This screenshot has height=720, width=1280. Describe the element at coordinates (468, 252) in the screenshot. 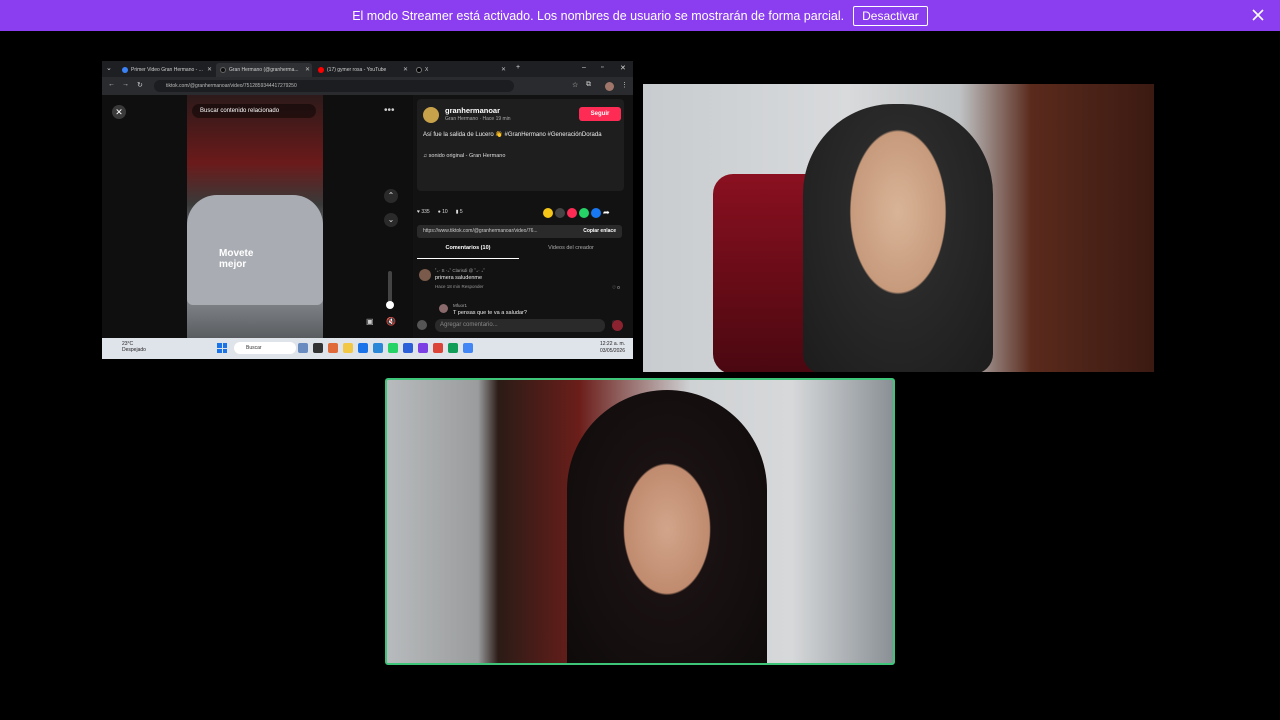

I see `tab-comments: Comentarios (10)` at that location.